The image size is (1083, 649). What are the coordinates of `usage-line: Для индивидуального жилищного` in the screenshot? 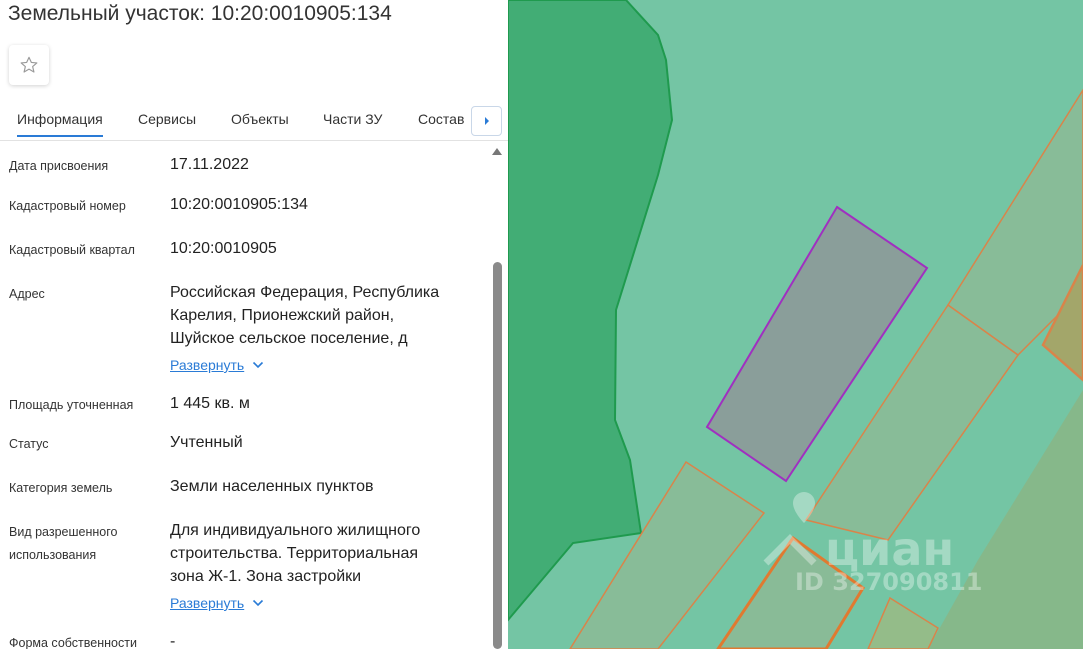 It's located at (295, 530).